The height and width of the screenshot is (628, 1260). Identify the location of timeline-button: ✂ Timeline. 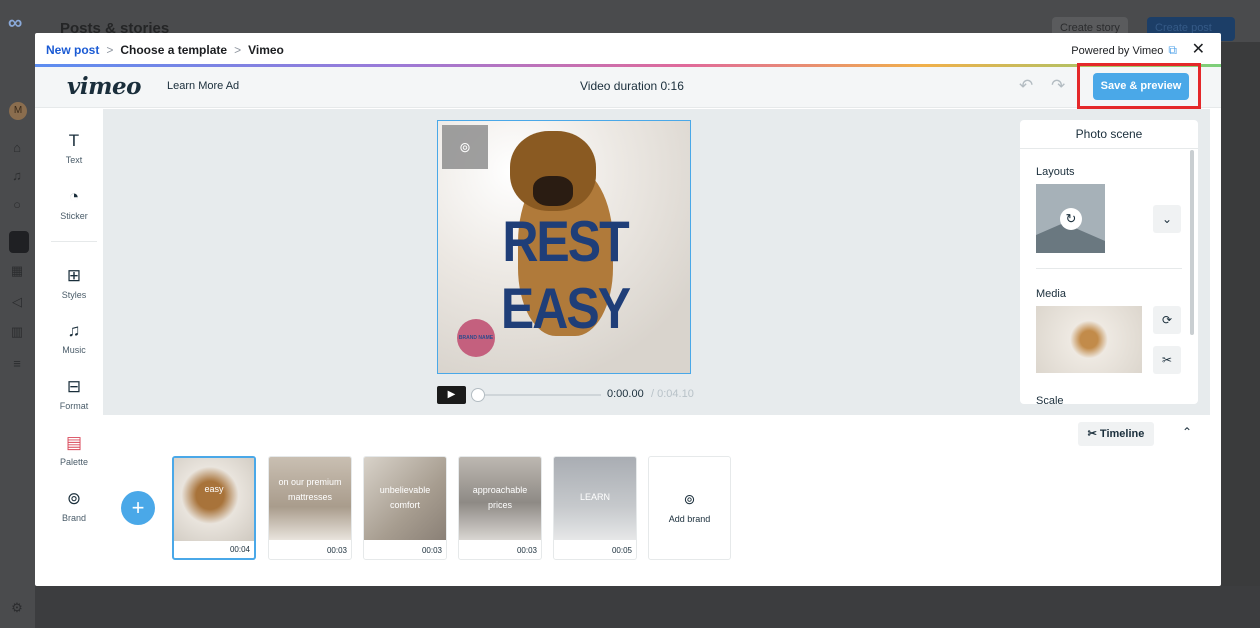
(1116, 434).